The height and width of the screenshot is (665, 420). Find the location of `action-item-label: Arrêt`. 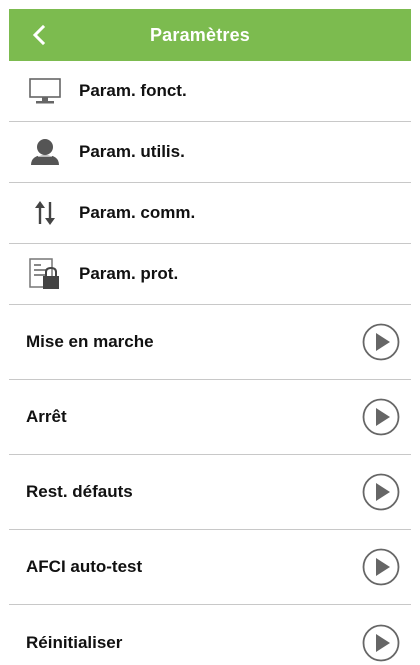

action-item-label: Arrêt is located at coordinates (46, 416).